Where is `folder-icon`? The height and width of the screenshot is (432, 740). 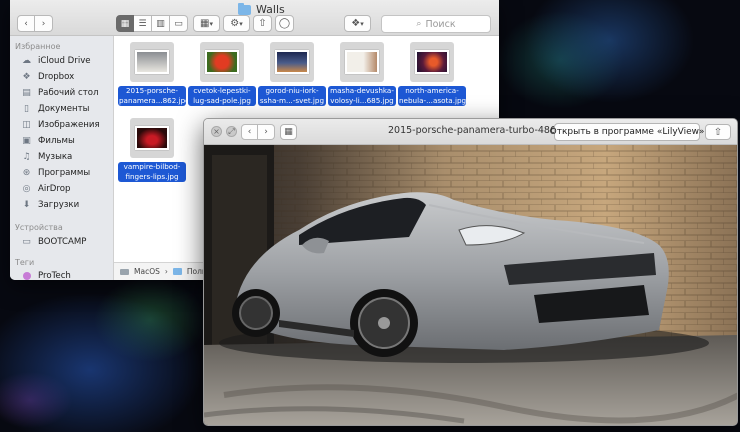 folder-icon is located at coordinates (244, 8).